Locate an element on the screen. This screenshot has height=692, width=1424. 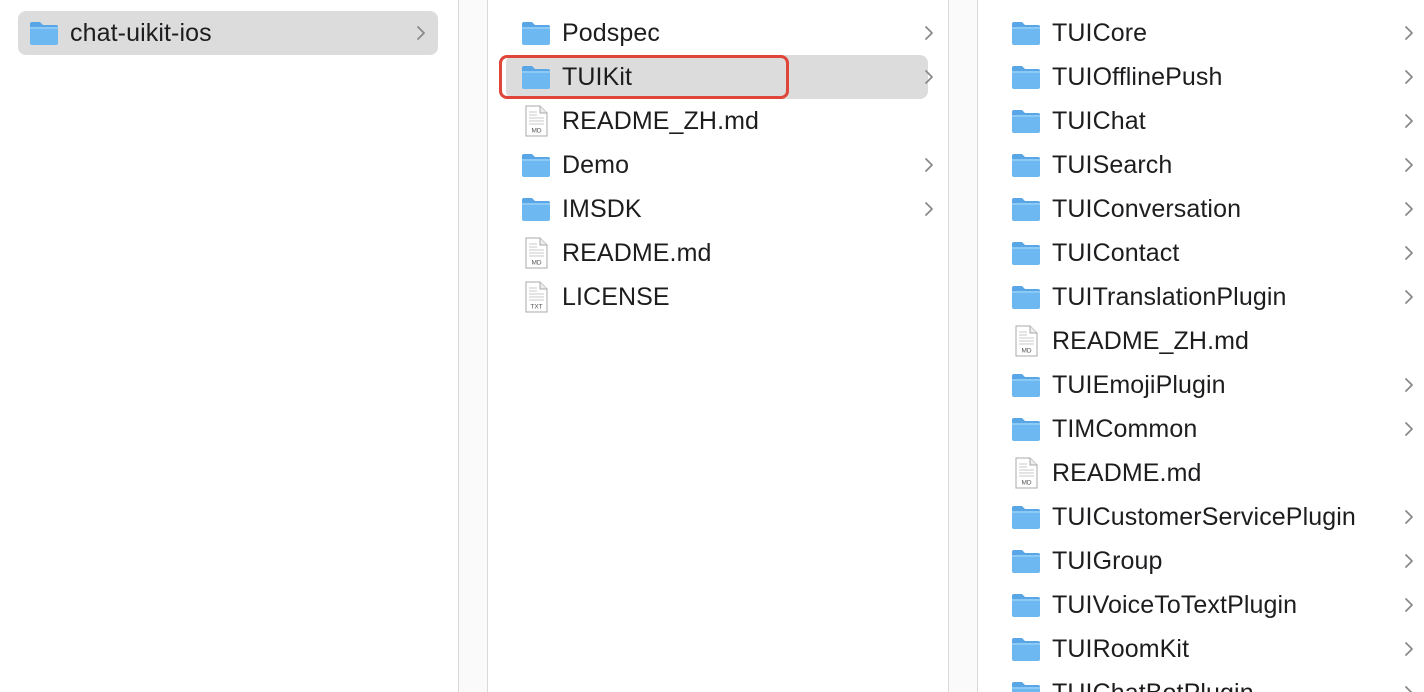
folder-item-tuisearch: TUISearch is located at coordinates (1210, 165).